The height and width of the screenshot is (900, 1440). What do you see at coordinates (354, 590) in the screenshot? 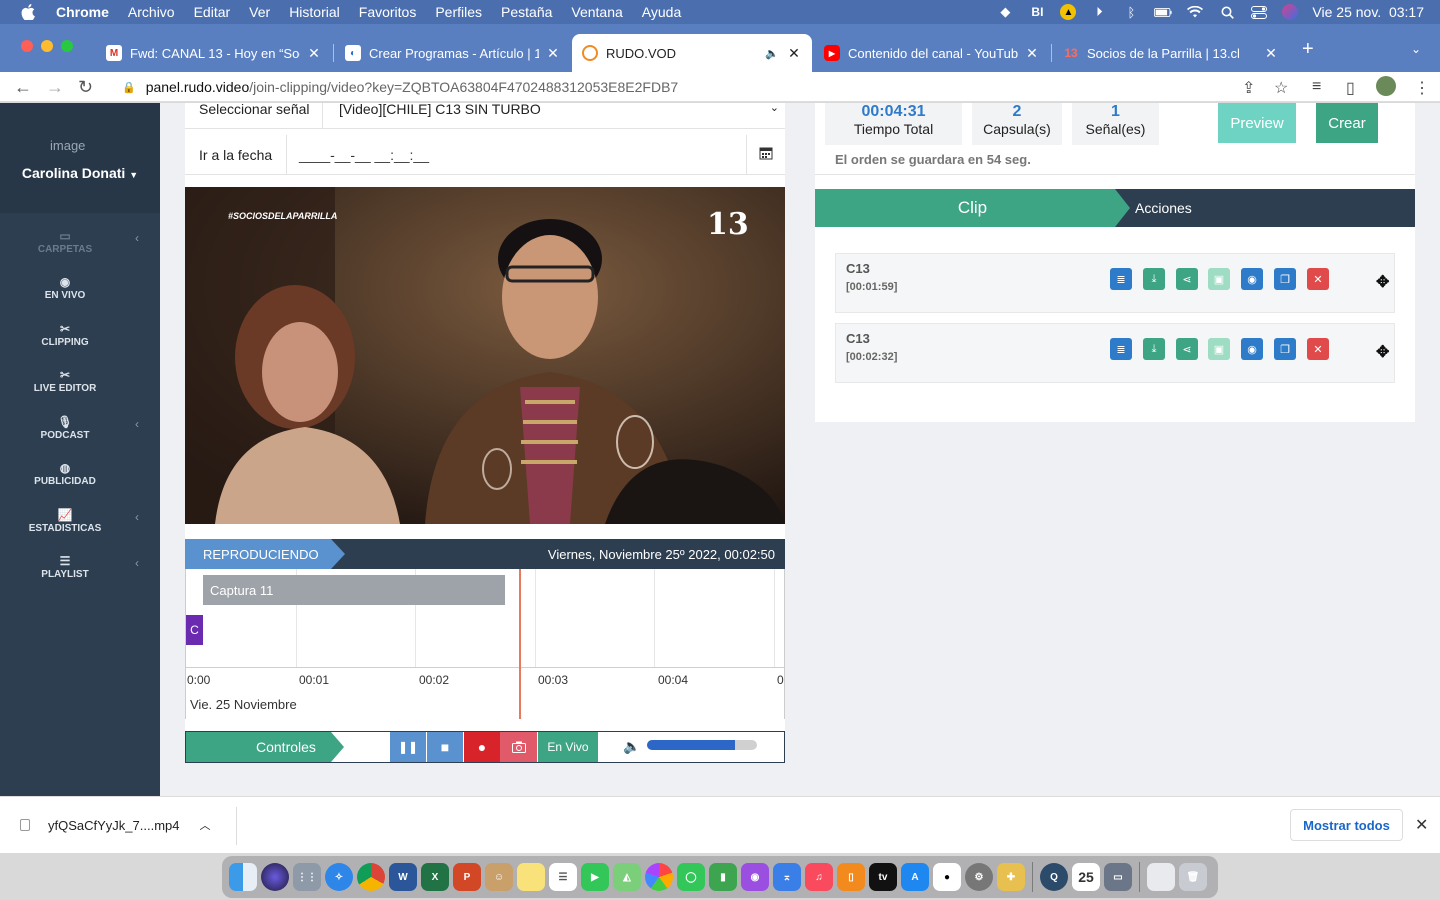
I see `capture-segment: Captura 11` at bounding box center [354, 590].